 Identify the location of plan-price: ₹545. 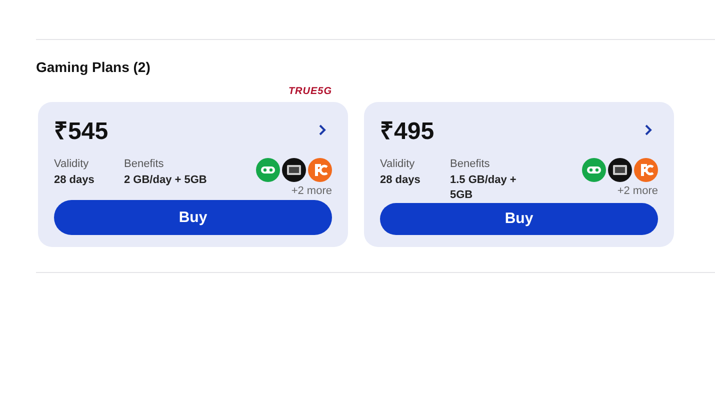
(81, 131).